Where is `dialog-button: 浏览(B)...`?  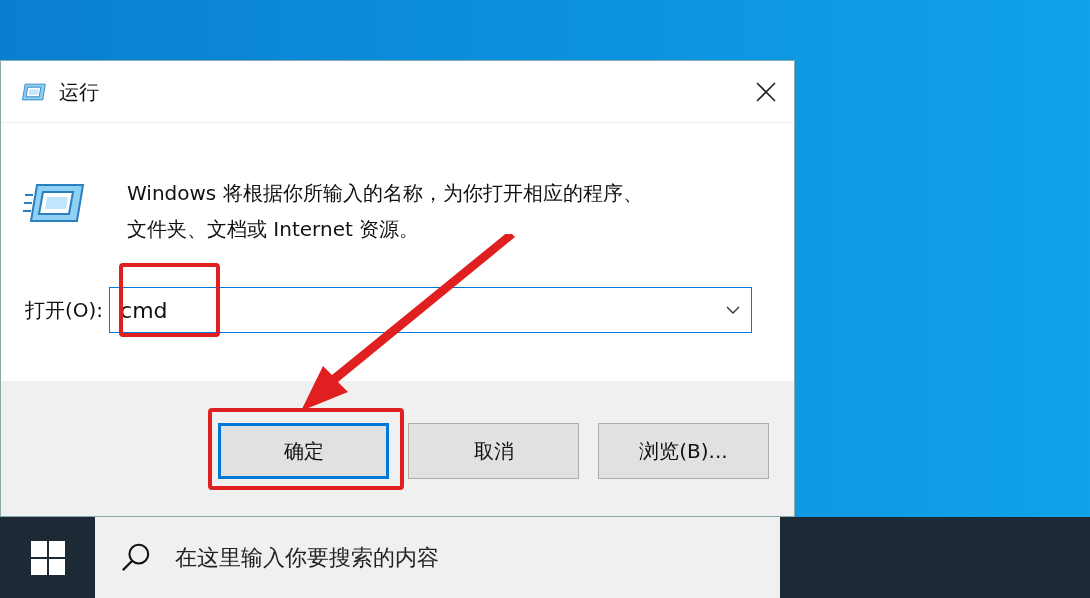
dialog-button: 浏览(B)... is located at coordinates (683, 451).